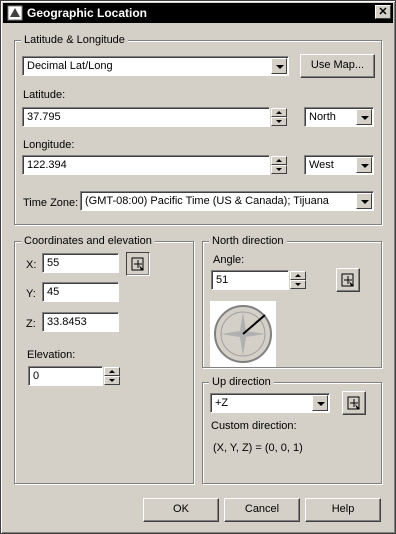 Image resolution: width=396 pixels, height=534 pixels. I want to click on latitude-field: 37.795, so click(146, 117).